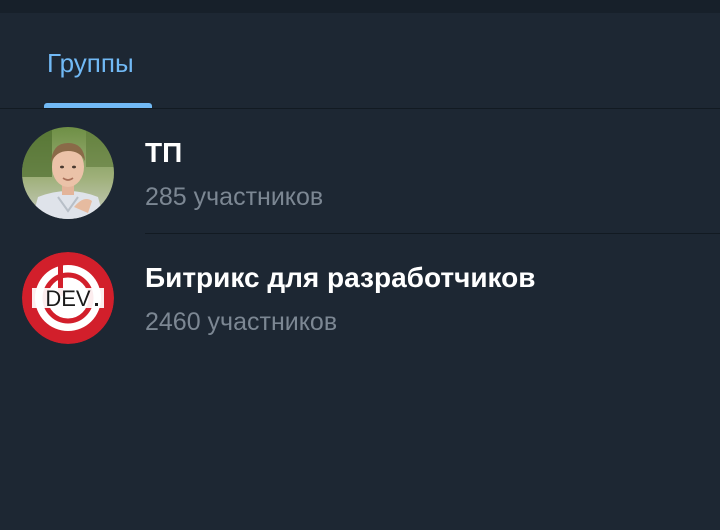 This screenshot has height=530, width=720. Describe the element at coordinates (68, 173) in the screenshot. I see `group-avatar-photo` at that location.